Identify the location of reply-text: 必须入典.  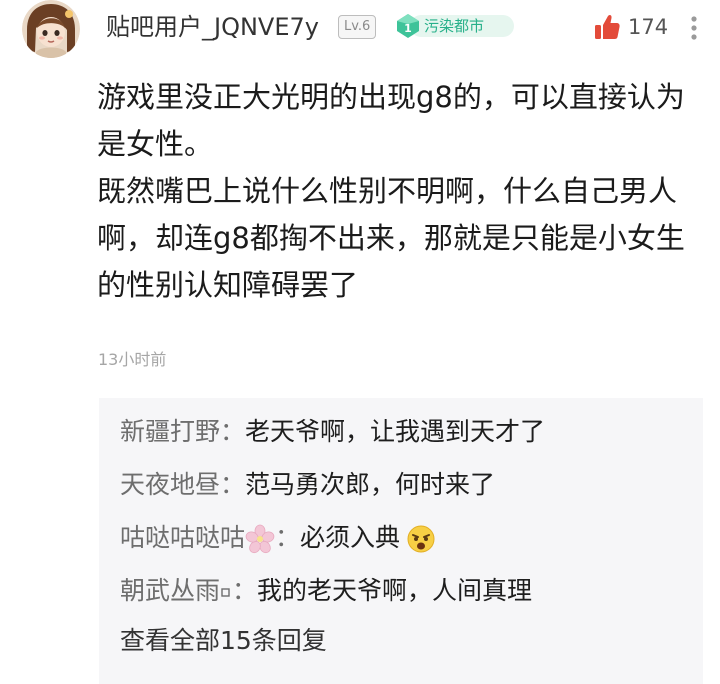
(350, 537).